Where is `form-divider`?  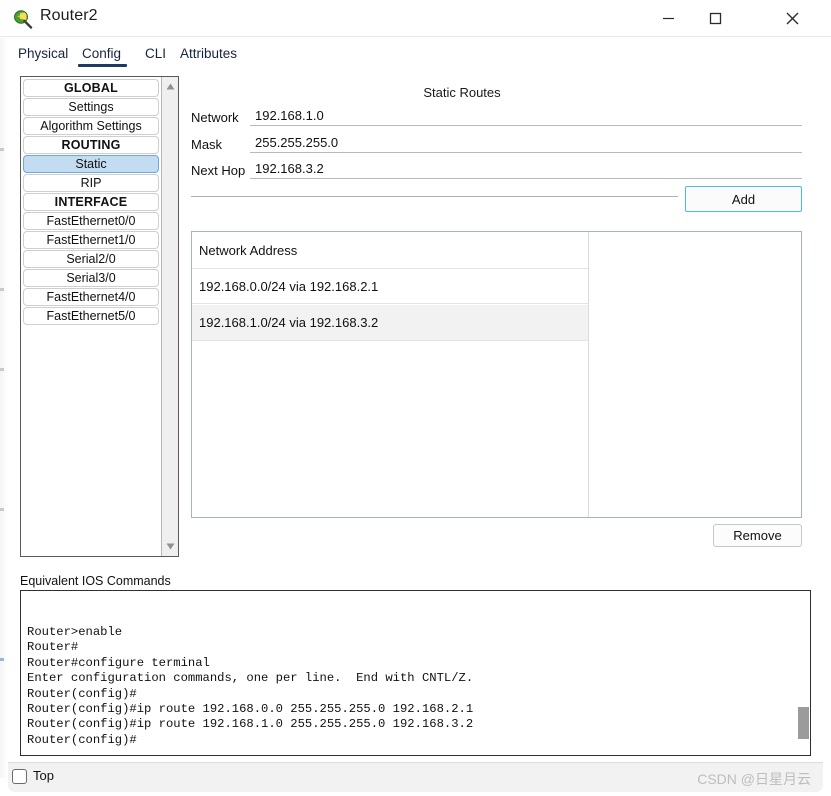 form-divider is located at coordinates (434, 196).